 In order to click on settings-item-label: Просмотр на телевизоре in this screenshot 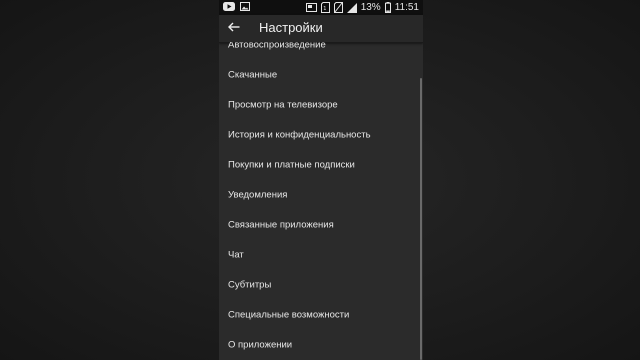, I will do `click(283, 105)`.